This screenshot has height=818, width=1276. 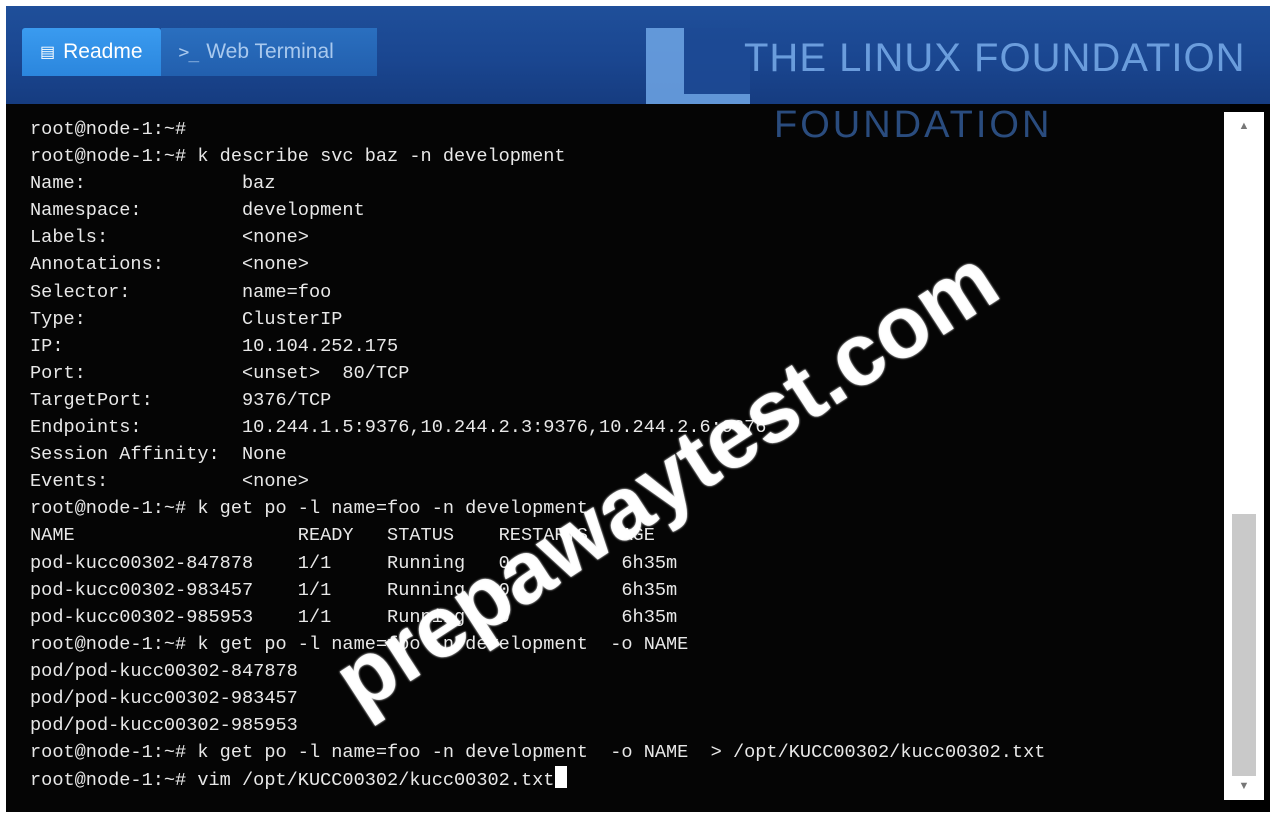 What do you see at coordinates (214, 346) in the screenshot?
I see `terminal-line: IP: 10.104.252.175` at bounding box center [214, 346].